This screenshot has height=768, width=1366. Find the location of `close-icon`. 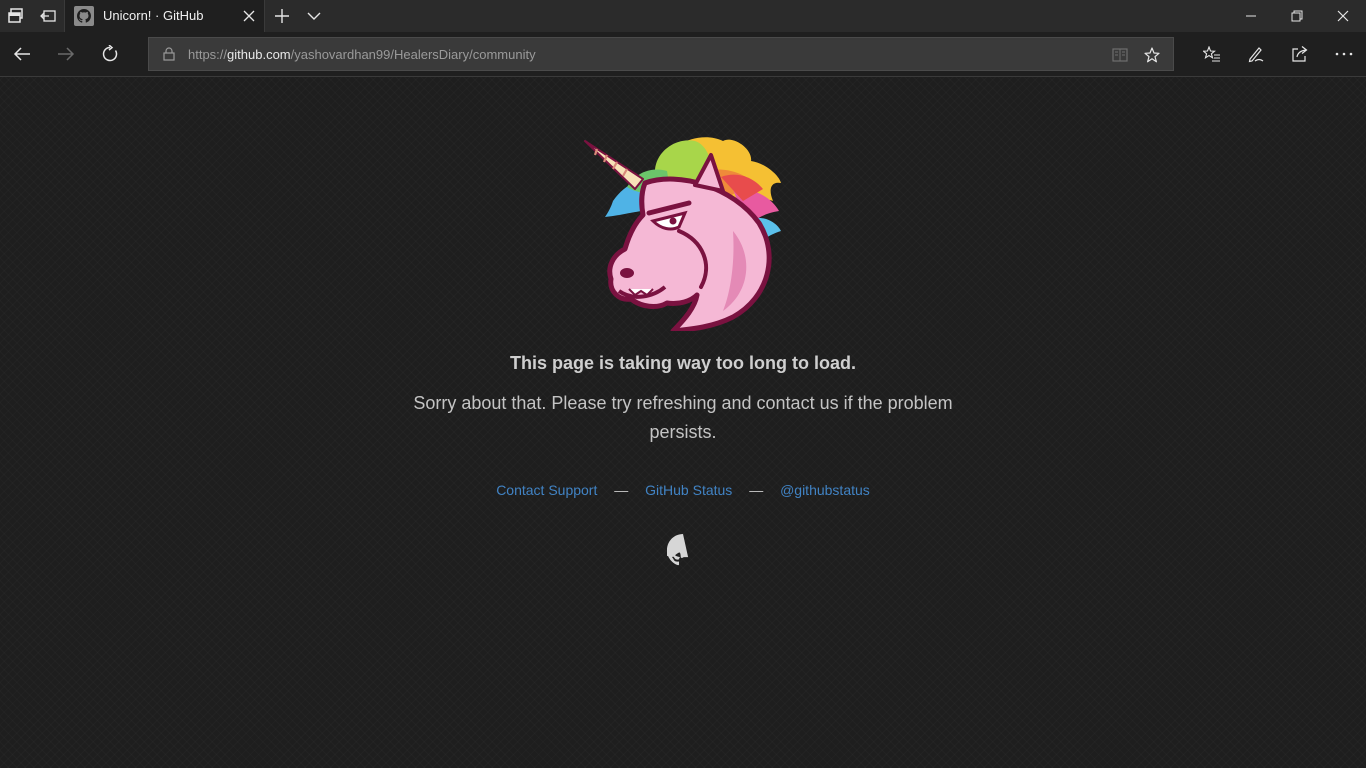

close-icon is located at coordinates (1343, 16).